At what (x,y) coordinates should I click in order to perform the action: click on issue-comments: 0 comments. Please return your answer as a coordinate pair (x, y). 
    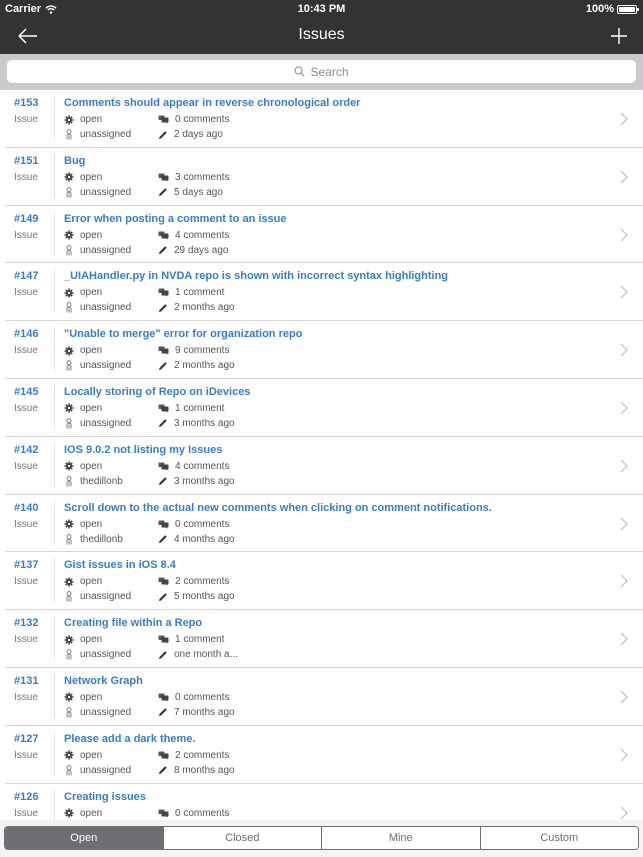
    Looking at the image, I should click on (193, 119).